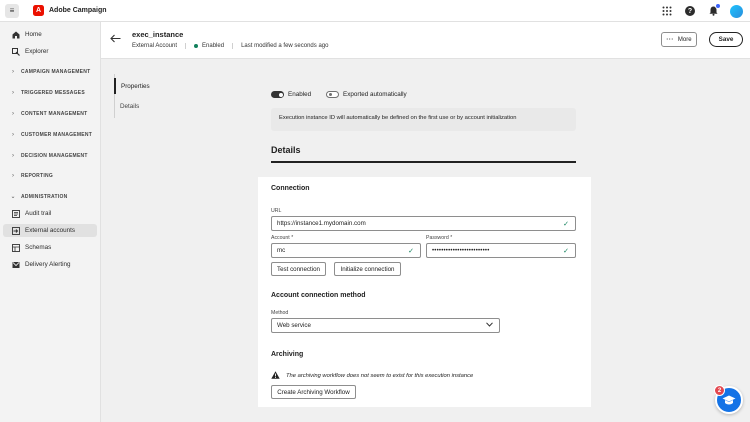 This screenshot has width=750, height=422. Describe the element at coordinates (54, 155) in the screenshot. I see `sidebar-section-label: DECISION MANAGEMENT` at that location.